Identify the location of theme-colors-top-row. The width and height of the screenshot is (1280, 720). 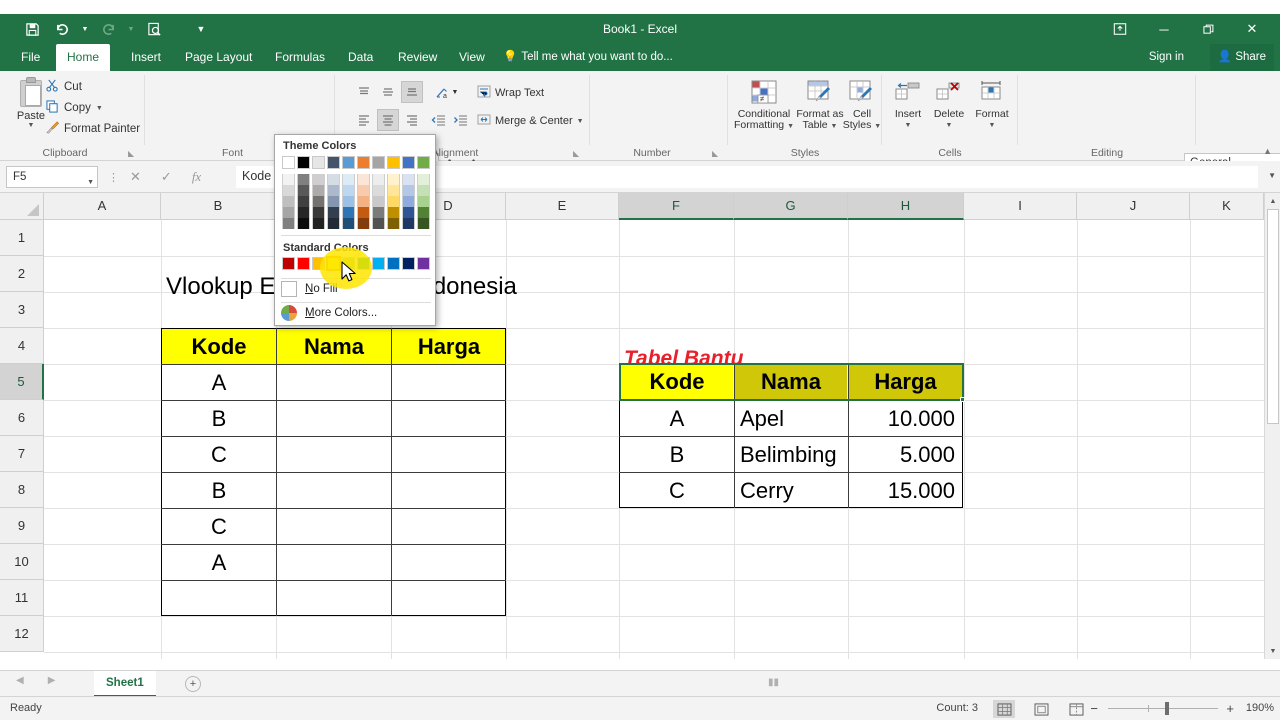
(356, 162).